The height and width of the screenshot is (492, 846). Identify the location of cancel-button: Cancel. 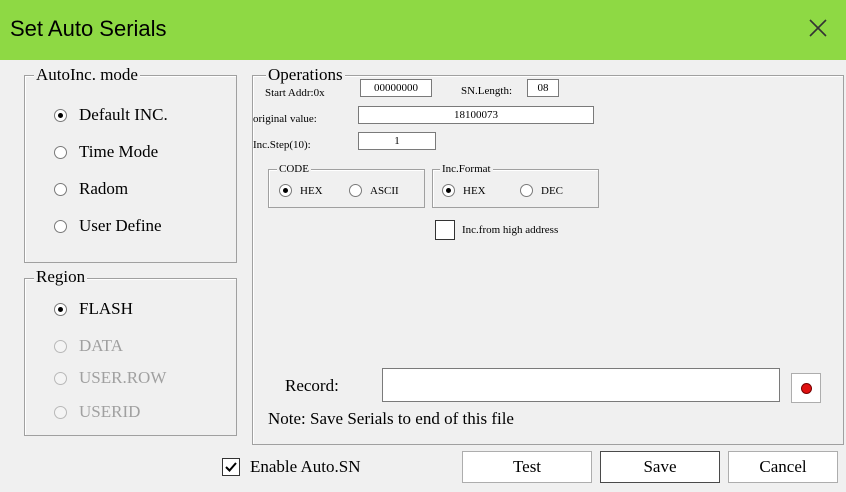
(783, 467).